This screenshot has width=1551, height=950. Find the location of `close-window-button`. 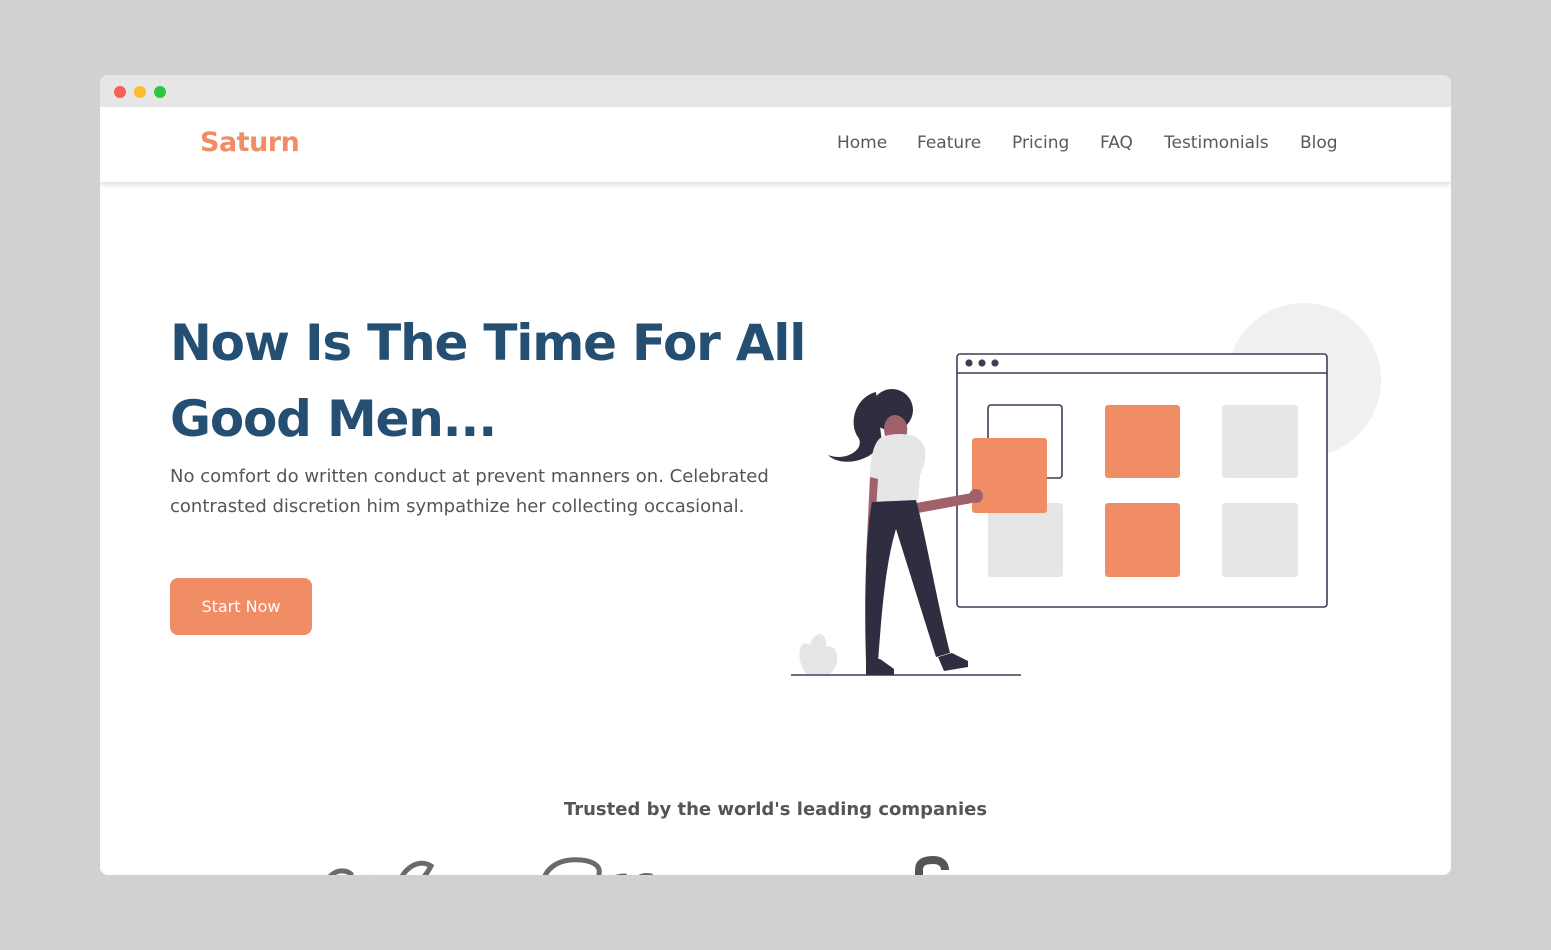

close-window-button is located at coordinates (120, 92).